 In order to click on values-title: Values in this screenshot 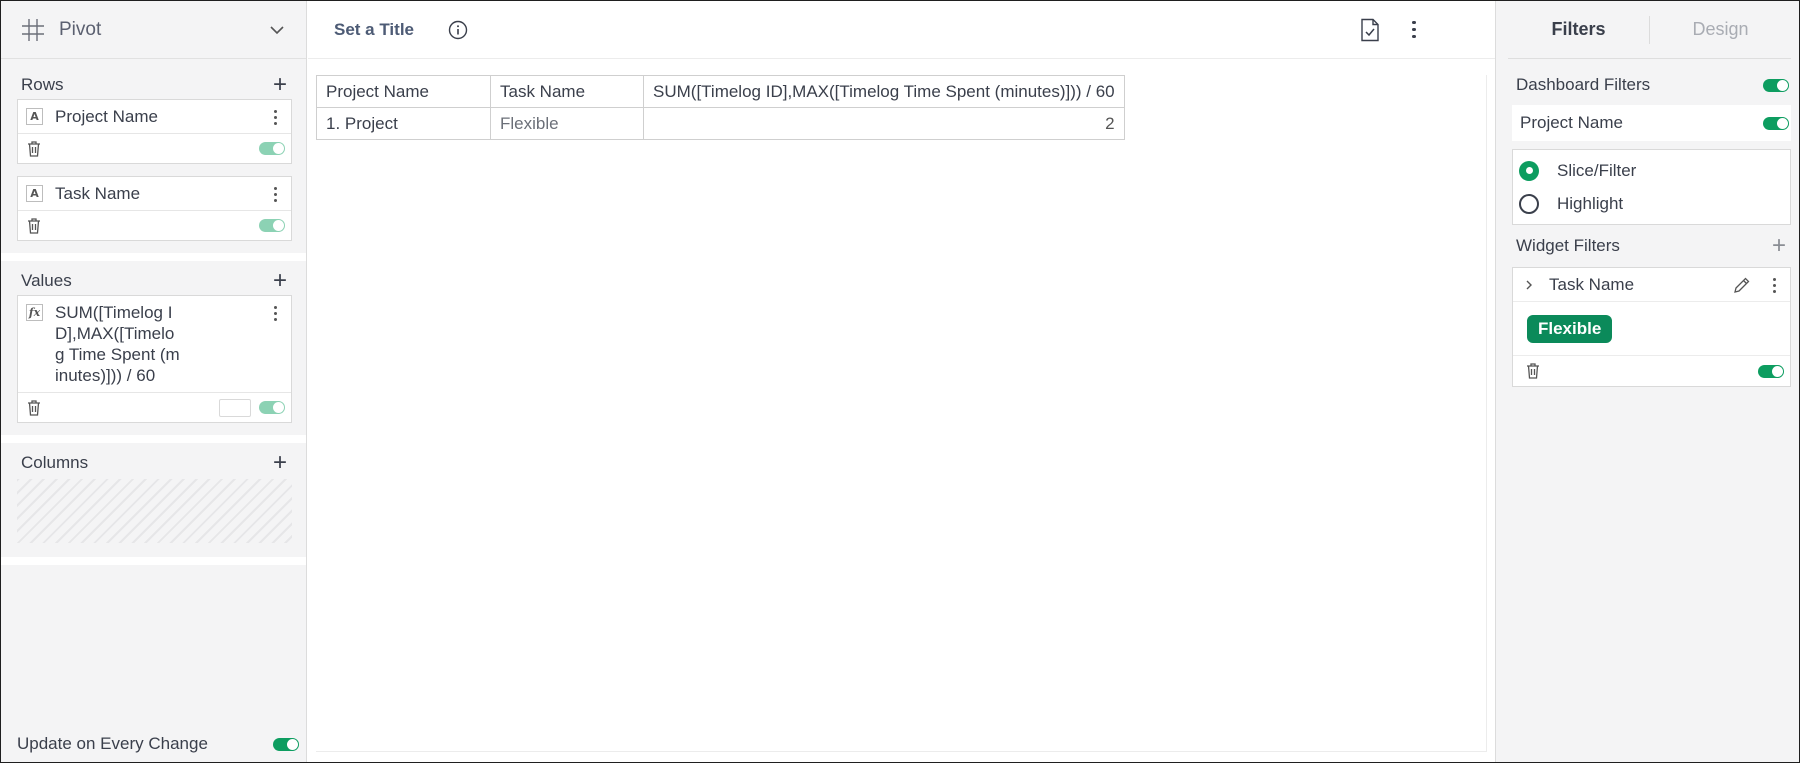, I will do `click(46, 280)`.